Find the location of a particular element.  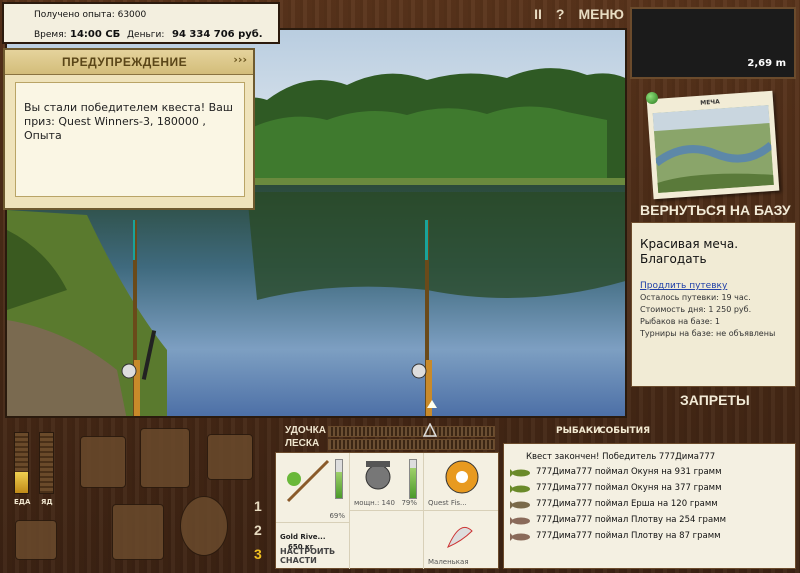

money-value: 94 334 706 руб. is located at coordinates (217, 34).